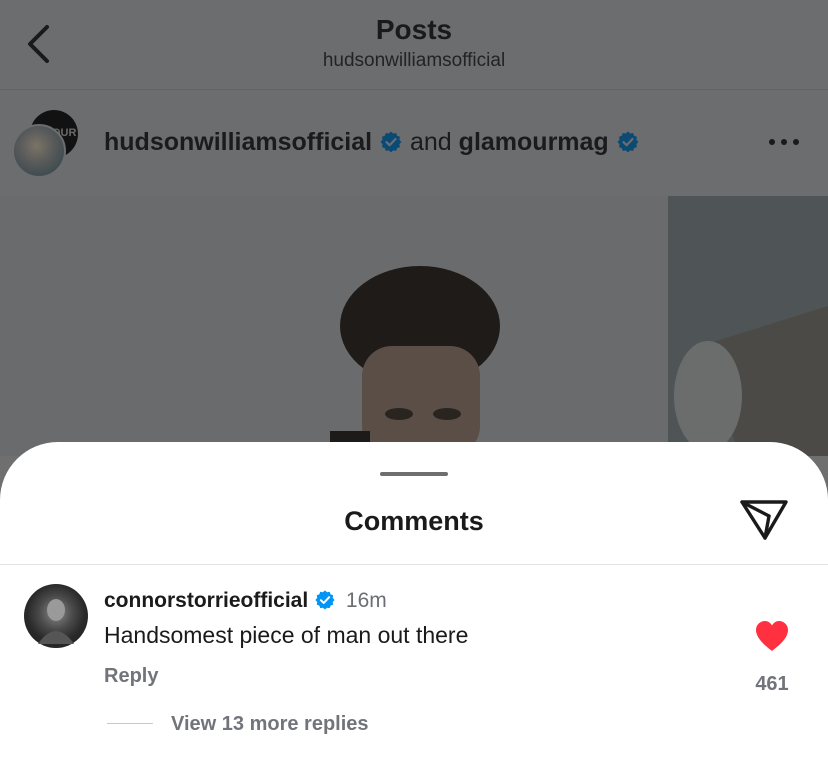 Image resolution: width=828 pixels, height=778 pixels. What do you see at coordinates (130, 723) in the screenshot?
I see `replies-divider-line` at bounding box center [130, 723].